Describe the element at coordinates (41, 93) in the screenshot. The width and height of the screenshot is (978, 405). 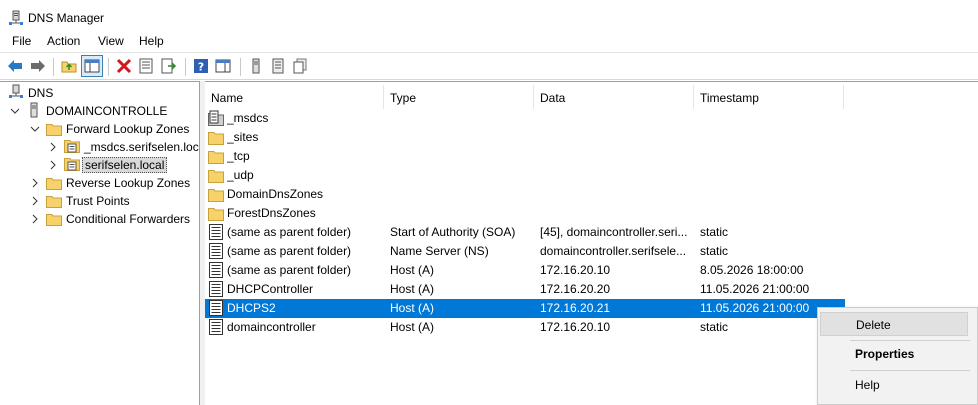
I see `tree-label: DNS` at that location.